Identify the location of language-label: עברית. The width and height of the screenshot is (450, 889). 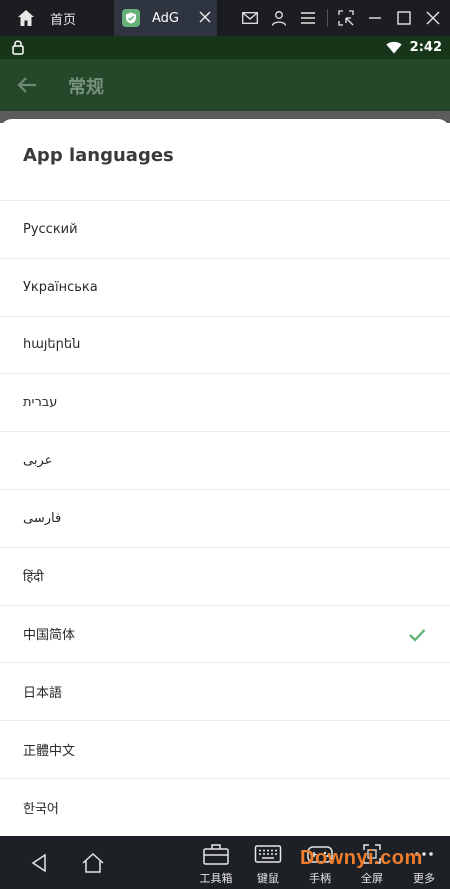
(40, 403).